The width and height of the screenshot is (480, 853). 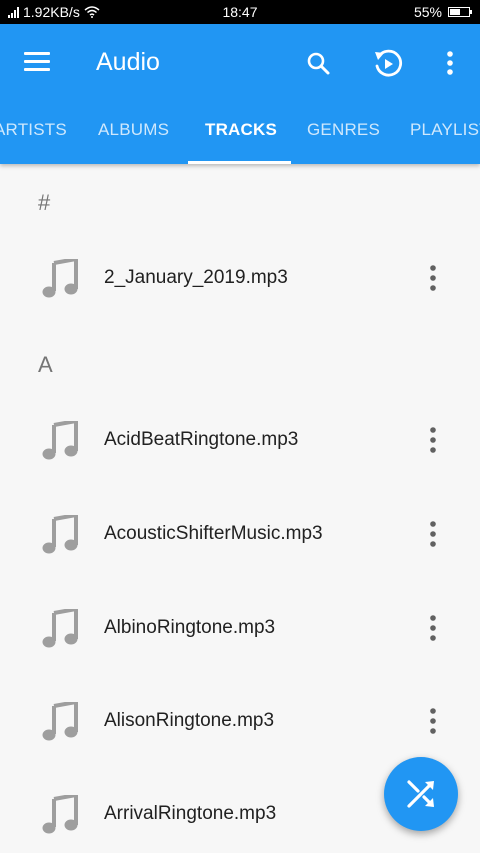 I want to click on track-name: AlbinoRingtone.mp3, so click(x=190, y=627).